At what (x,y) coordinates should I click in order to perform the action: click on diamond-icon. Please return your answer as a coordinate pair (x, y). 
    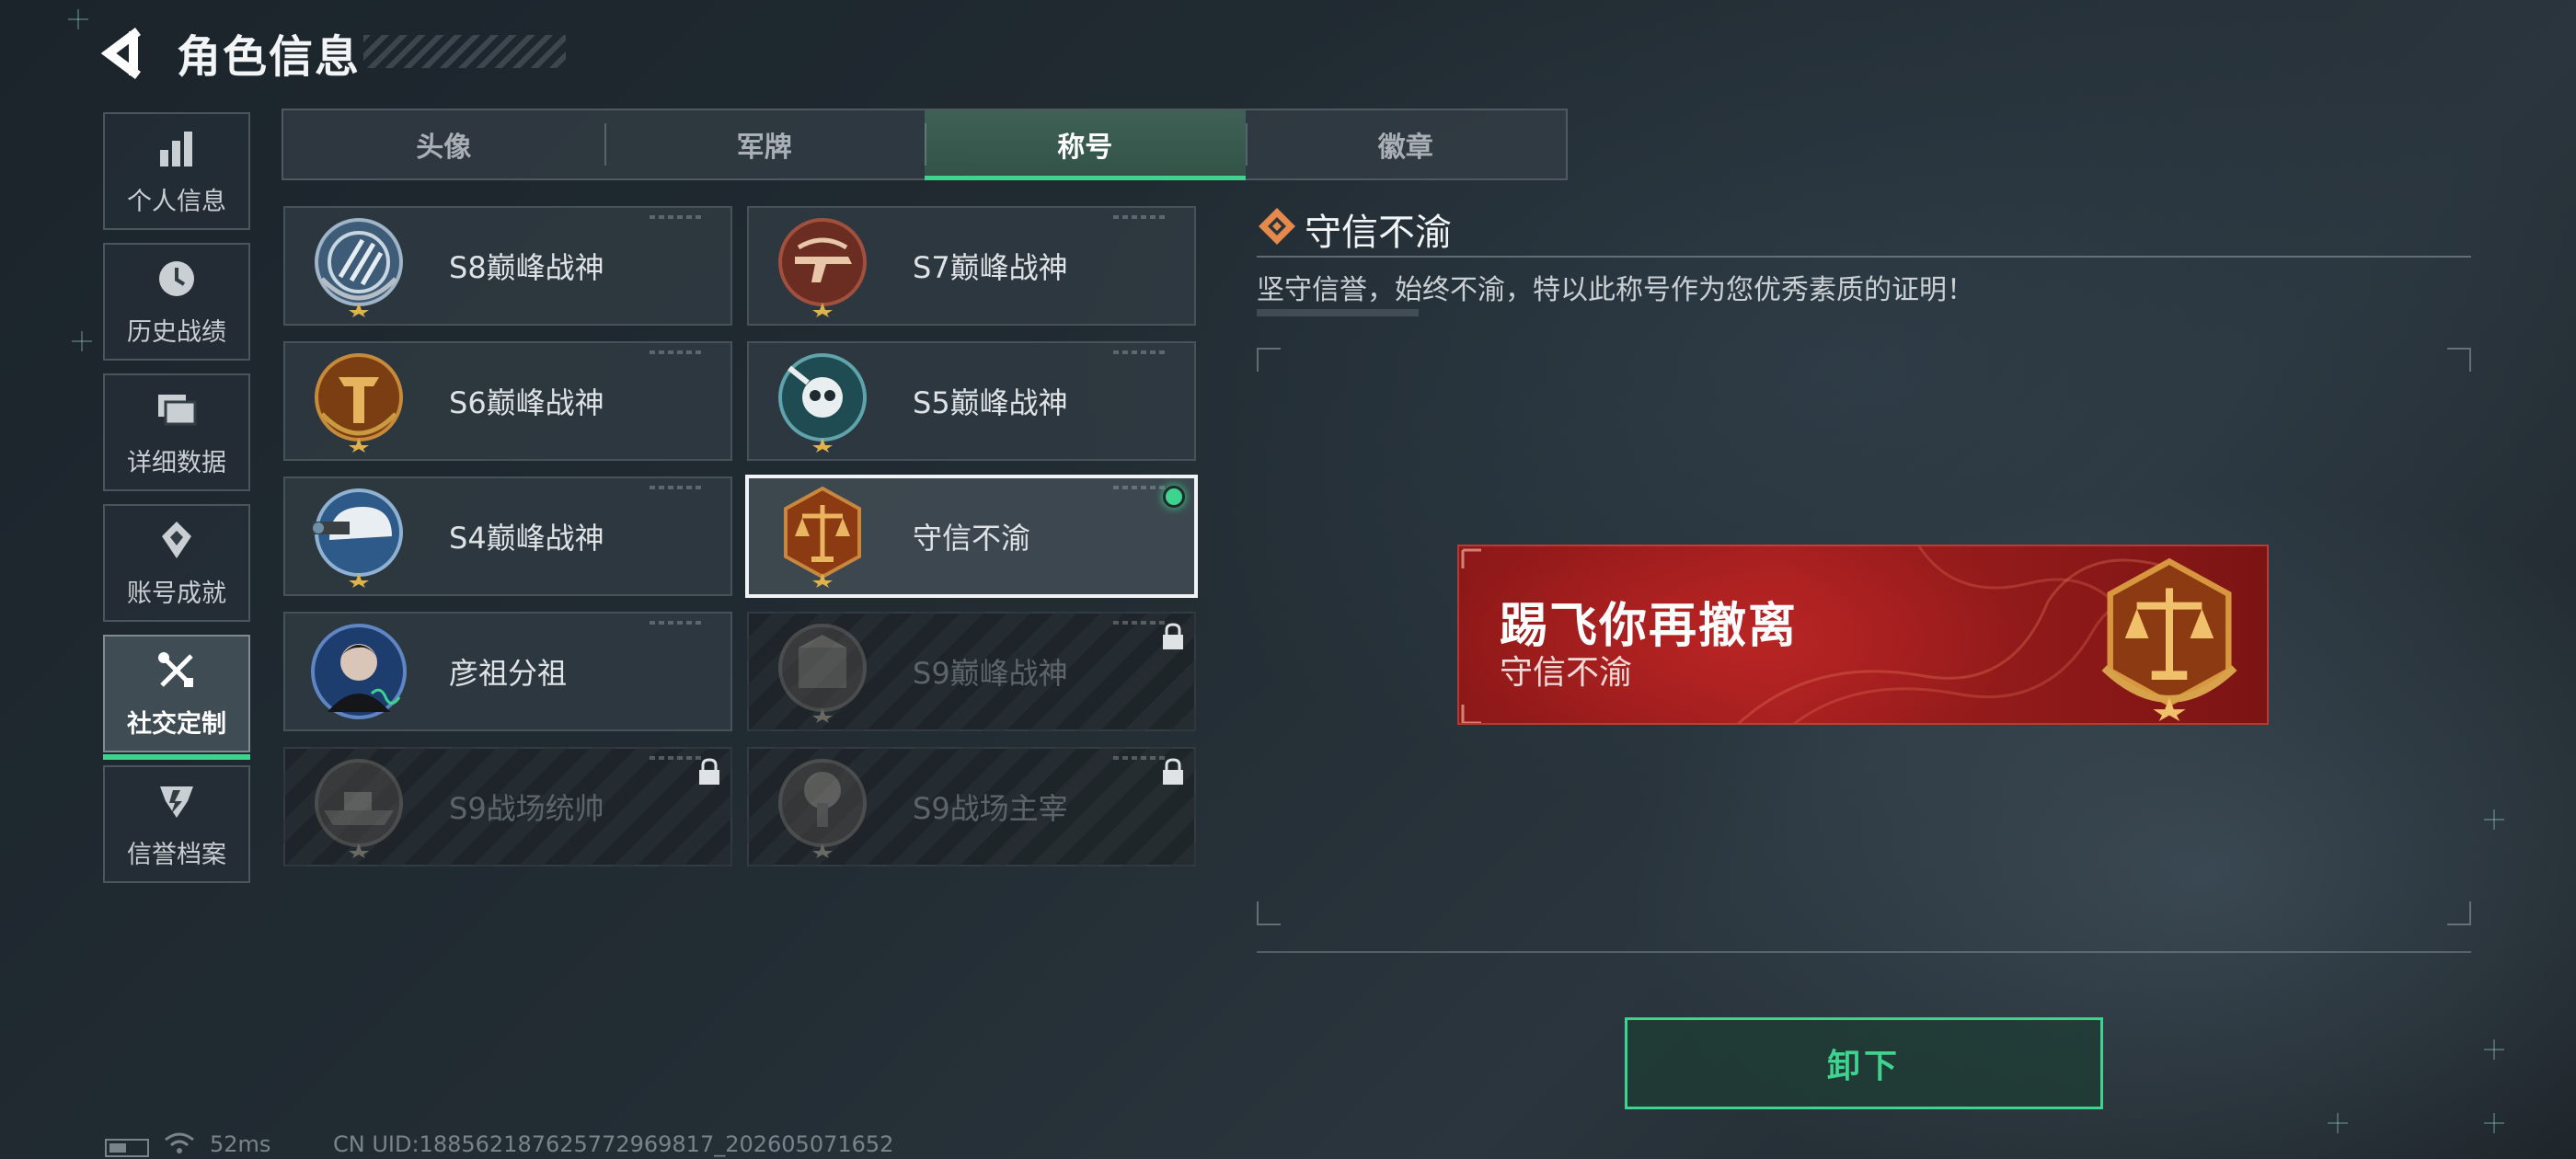
    Looking at the image, I should click on (1277, 226).